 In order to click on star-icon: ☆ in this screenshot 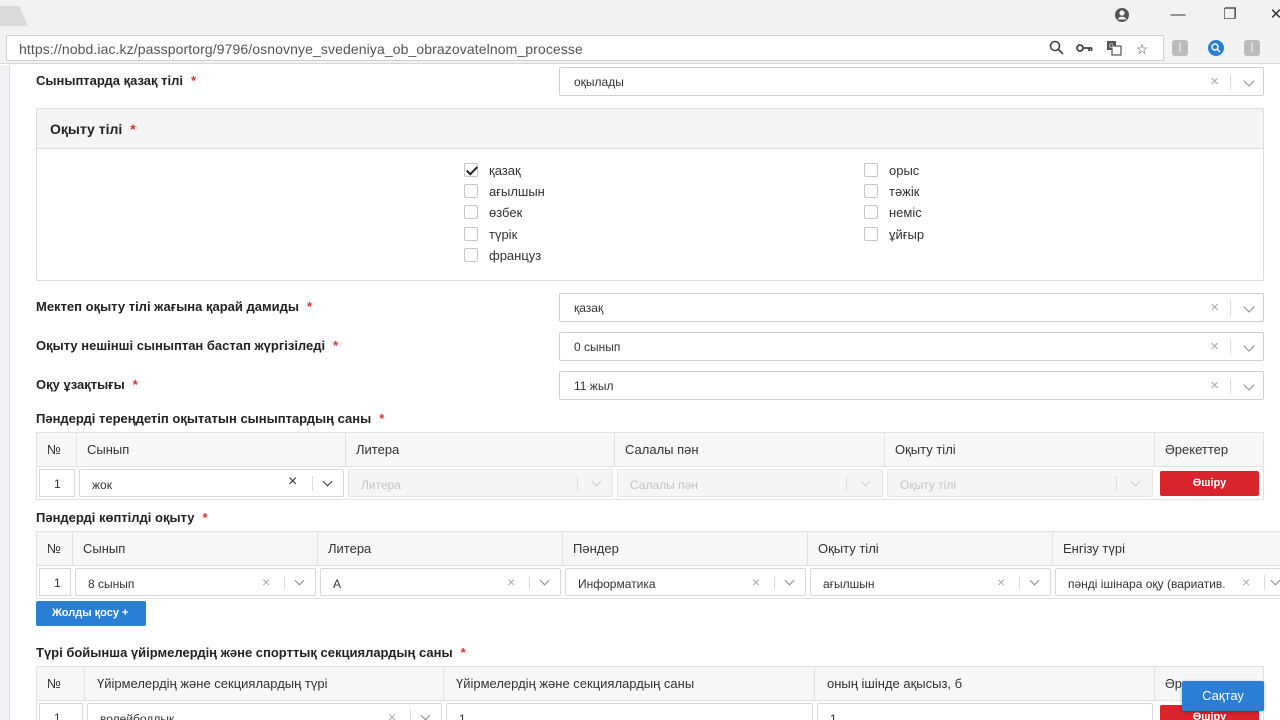, I will do `click(1142, 49)`.